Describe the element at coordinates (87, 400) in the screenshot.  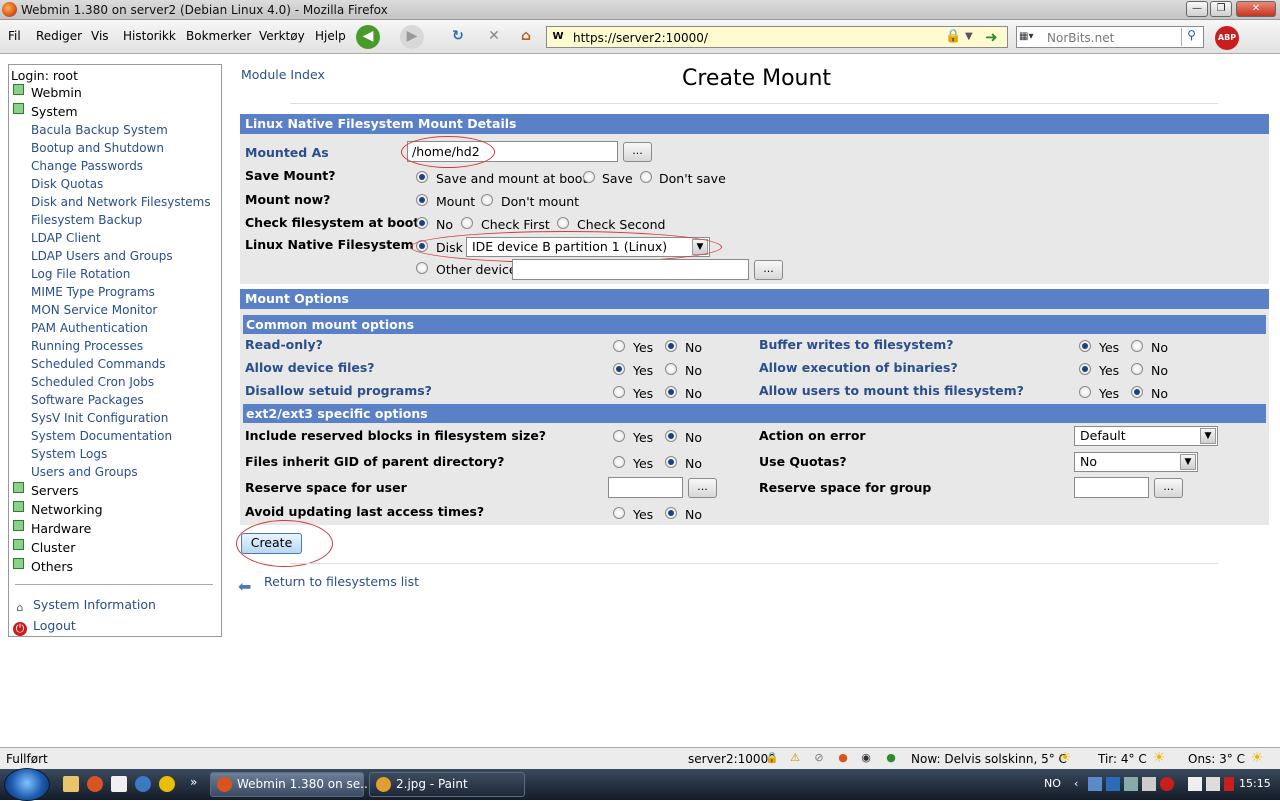
I see `sidebar-item-packages: Software Packages` at that location.